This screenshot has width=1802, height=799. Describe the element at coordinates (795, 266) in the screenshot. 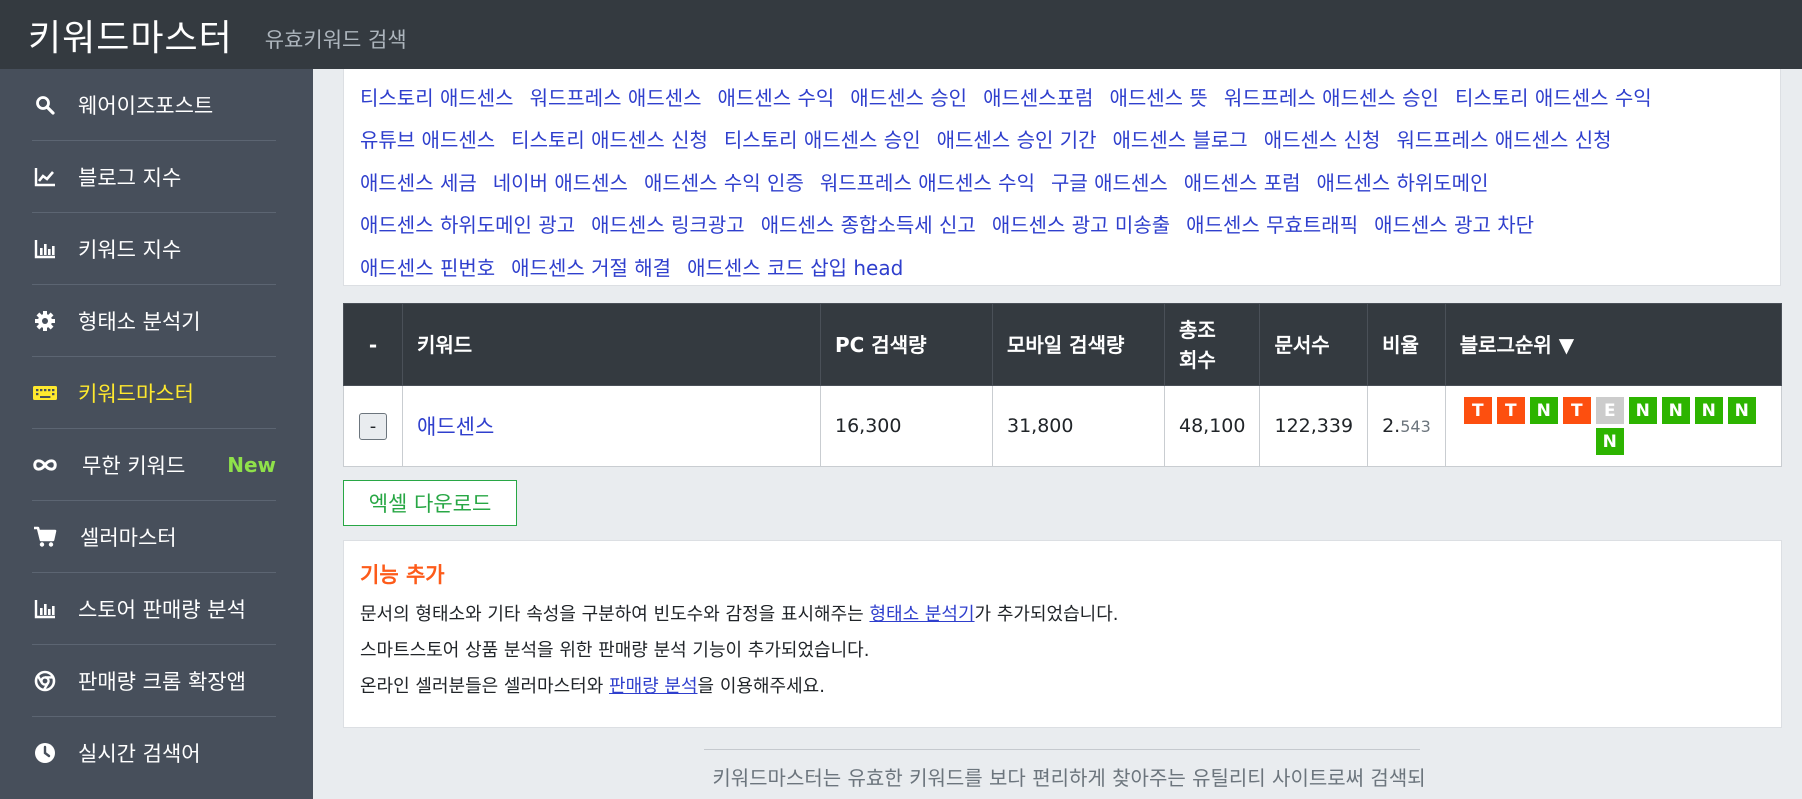

I see `related-keyword-link: 애드센스 코드 삽입 head` at that location.